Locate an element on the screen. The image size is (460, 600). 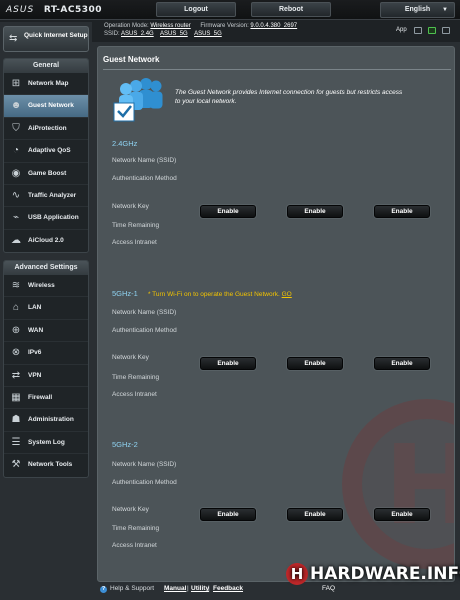
usb-status-icon is located at coordinates (446, 30).